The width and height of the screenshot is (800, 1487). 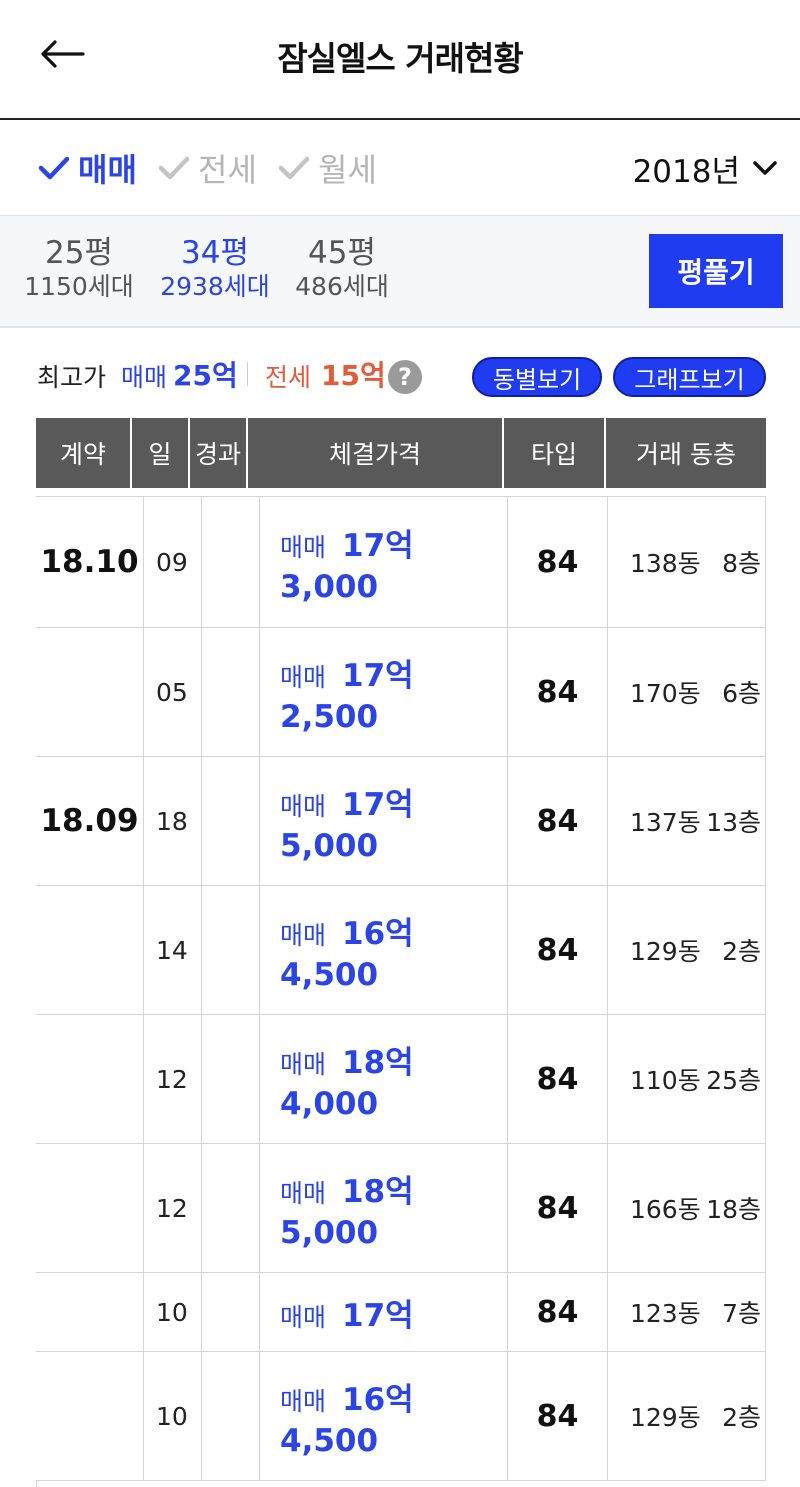 What do you see at coordinates (686, 454) in the screenshot?
I see `header-building-floor: 거래 동층` at bounding box center [686, 454].